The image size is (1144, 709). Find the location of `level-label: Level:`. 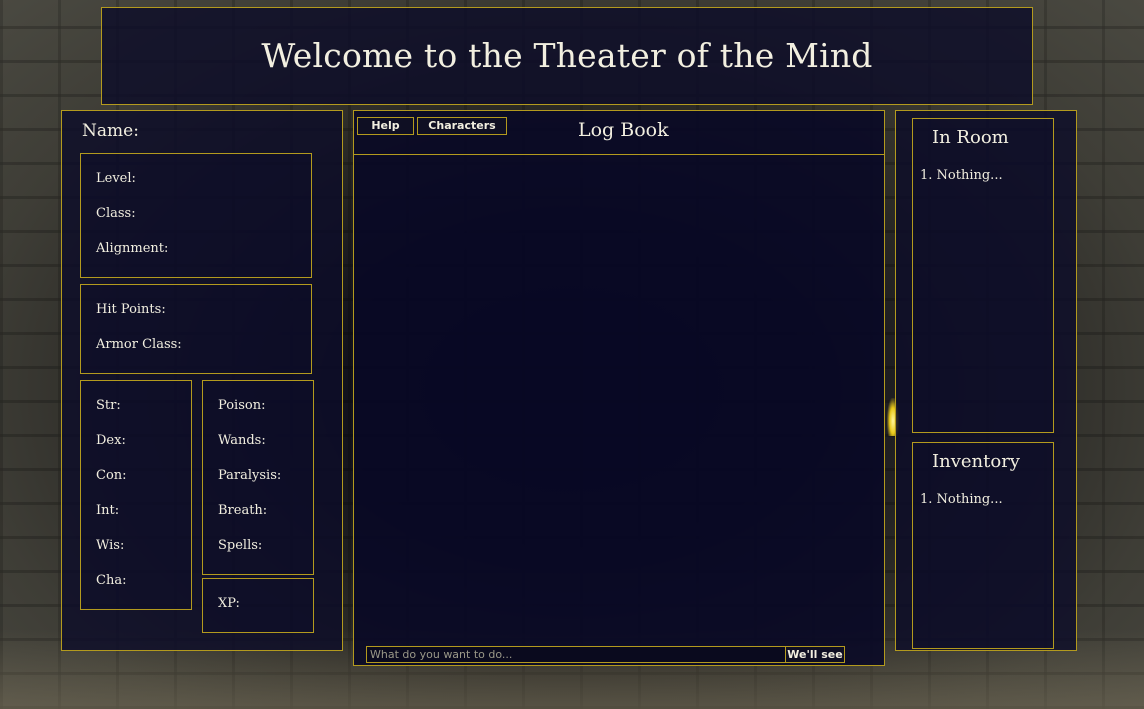

level-label: Level: is located at coordinates (116, 178).